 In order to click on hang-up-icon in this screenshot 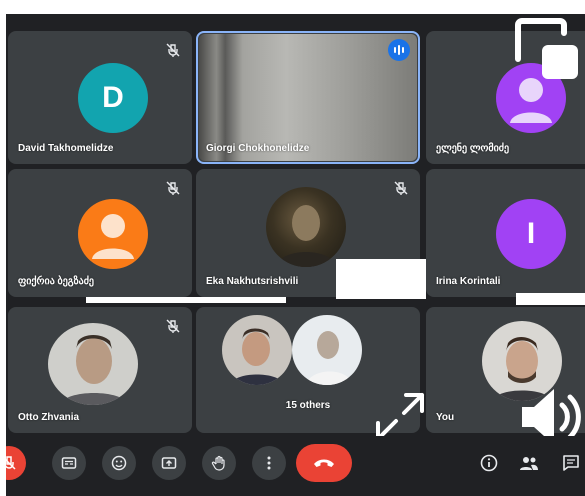, I will do `click(324, 463)`.